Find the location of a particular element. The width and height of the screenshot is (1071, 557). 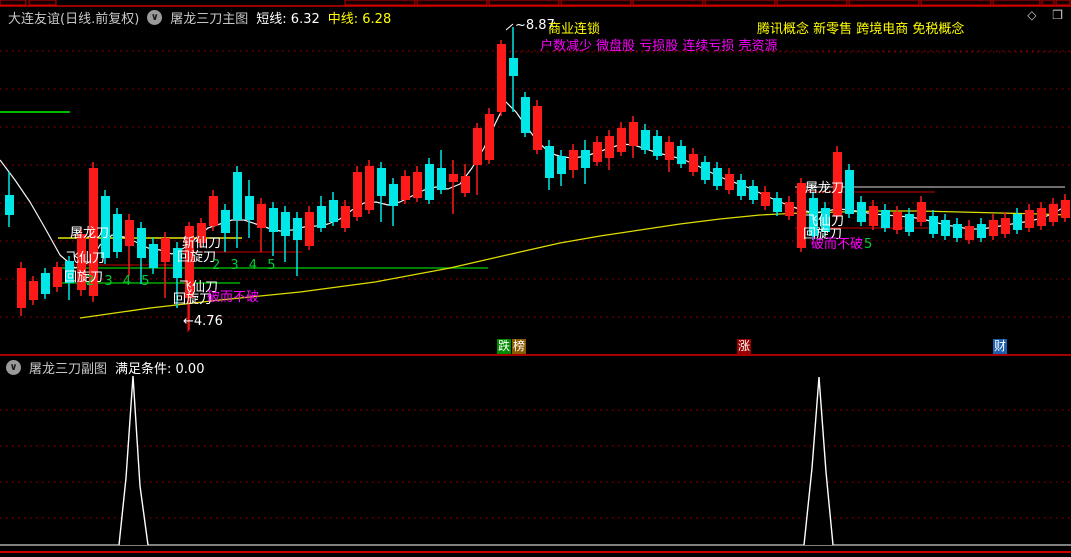

window-corner-icons: ◇ ❒ is located at coordinates (1048, 15).